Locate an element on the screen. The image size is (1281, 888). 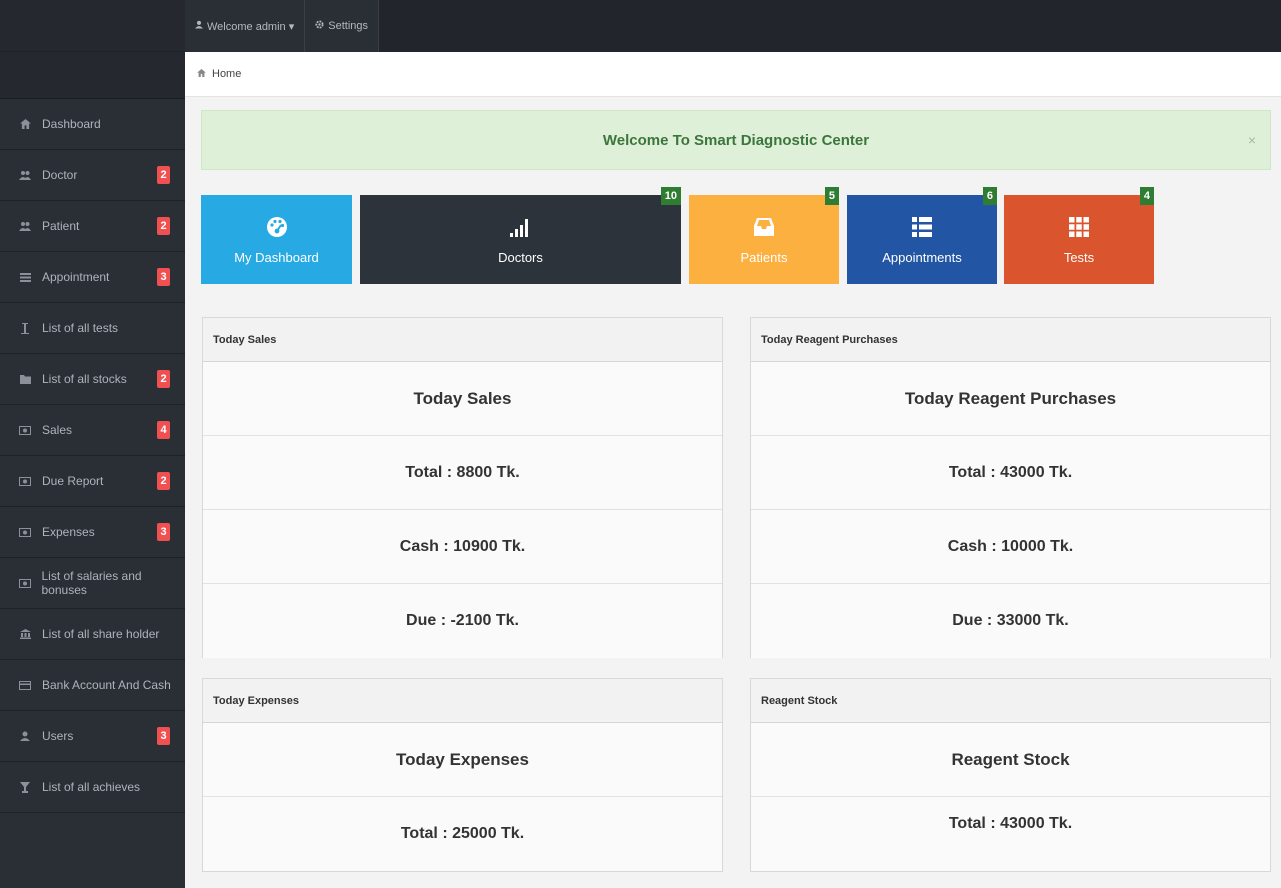
tile-count-badge: 10 is located at coordinates (670, 196).